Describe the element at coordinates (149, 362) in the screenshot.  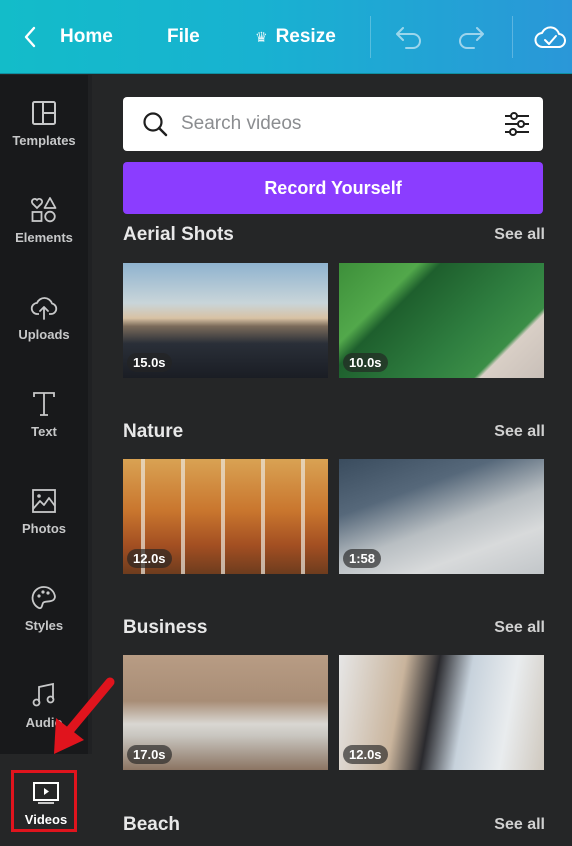
I see `duration-badge: 15.0s` at that location.